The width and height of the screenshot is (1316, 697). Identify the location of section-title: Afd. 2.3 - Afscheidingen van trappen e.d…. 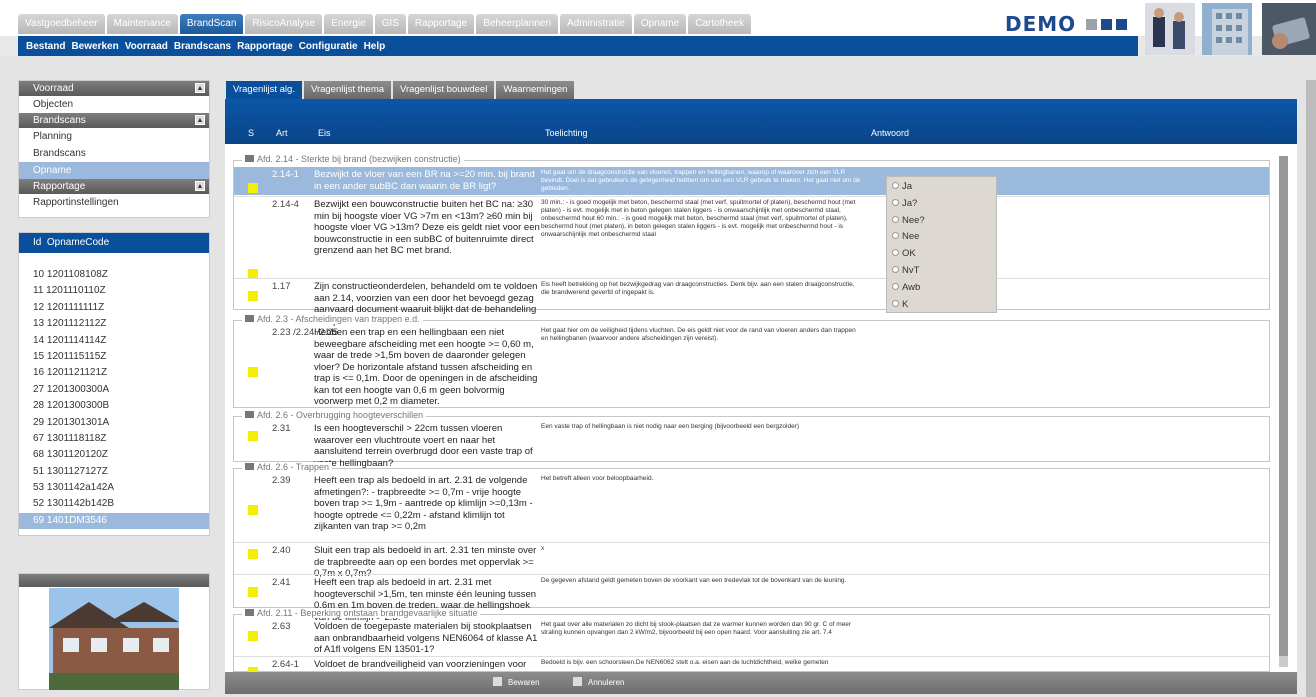
(332, 319).